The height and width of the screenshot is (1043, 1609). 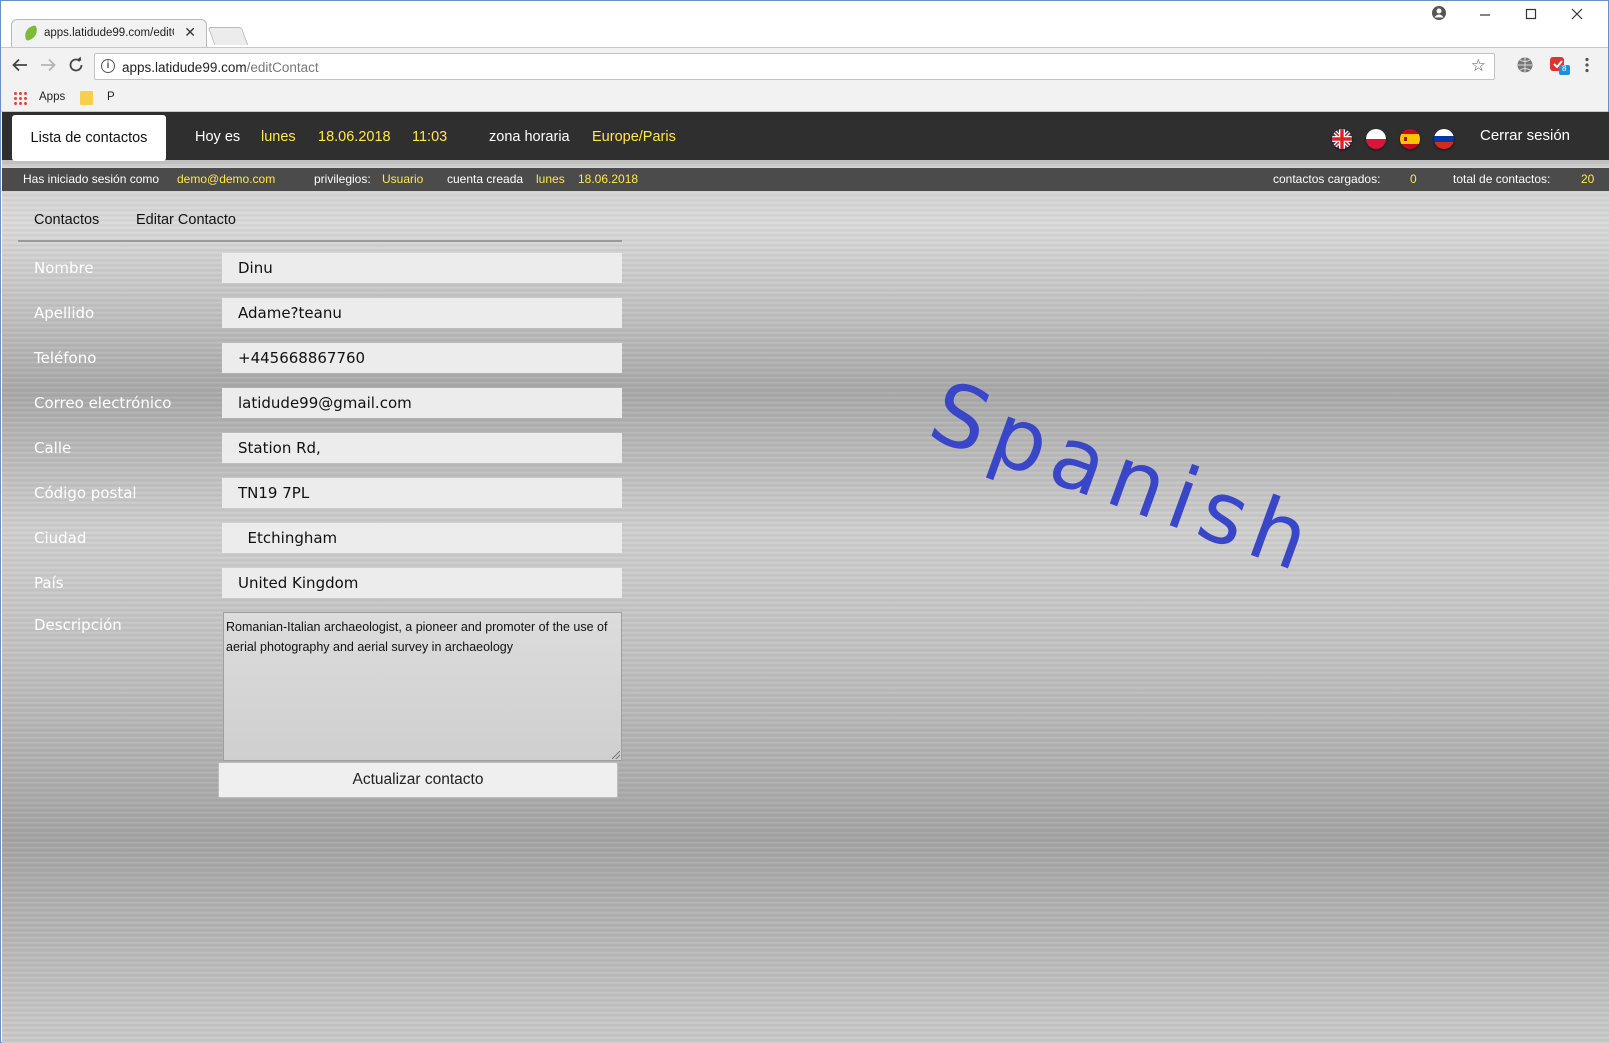 What do you see at coordinates (320, 227) in the screenshot?
I see `breadcrumb: Contactos Editar Contacto` at bounding box center [320, 227].